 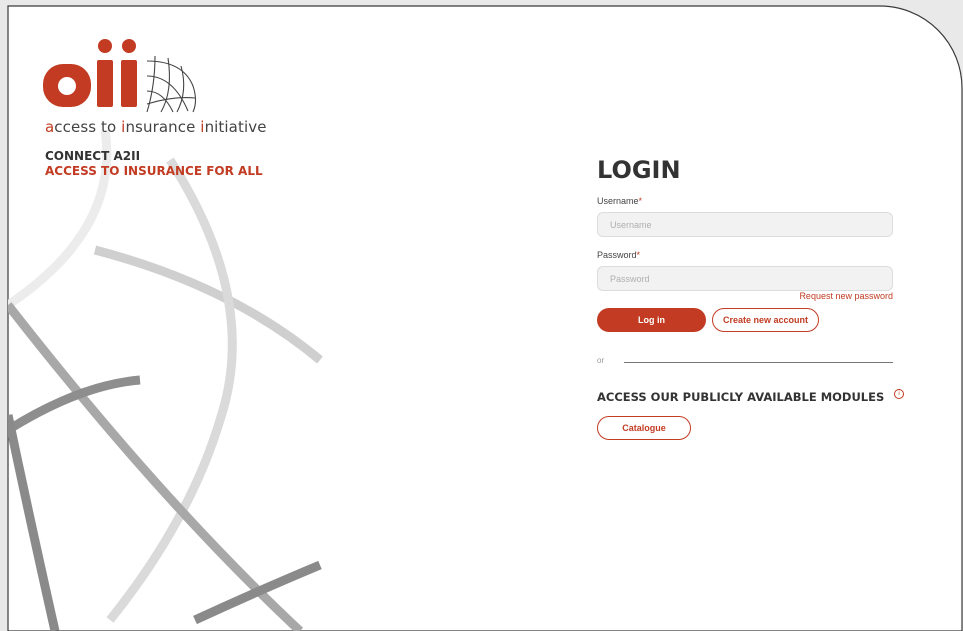 I want to click on tagline: access to insurance initiative, so click(x=156, y=127).